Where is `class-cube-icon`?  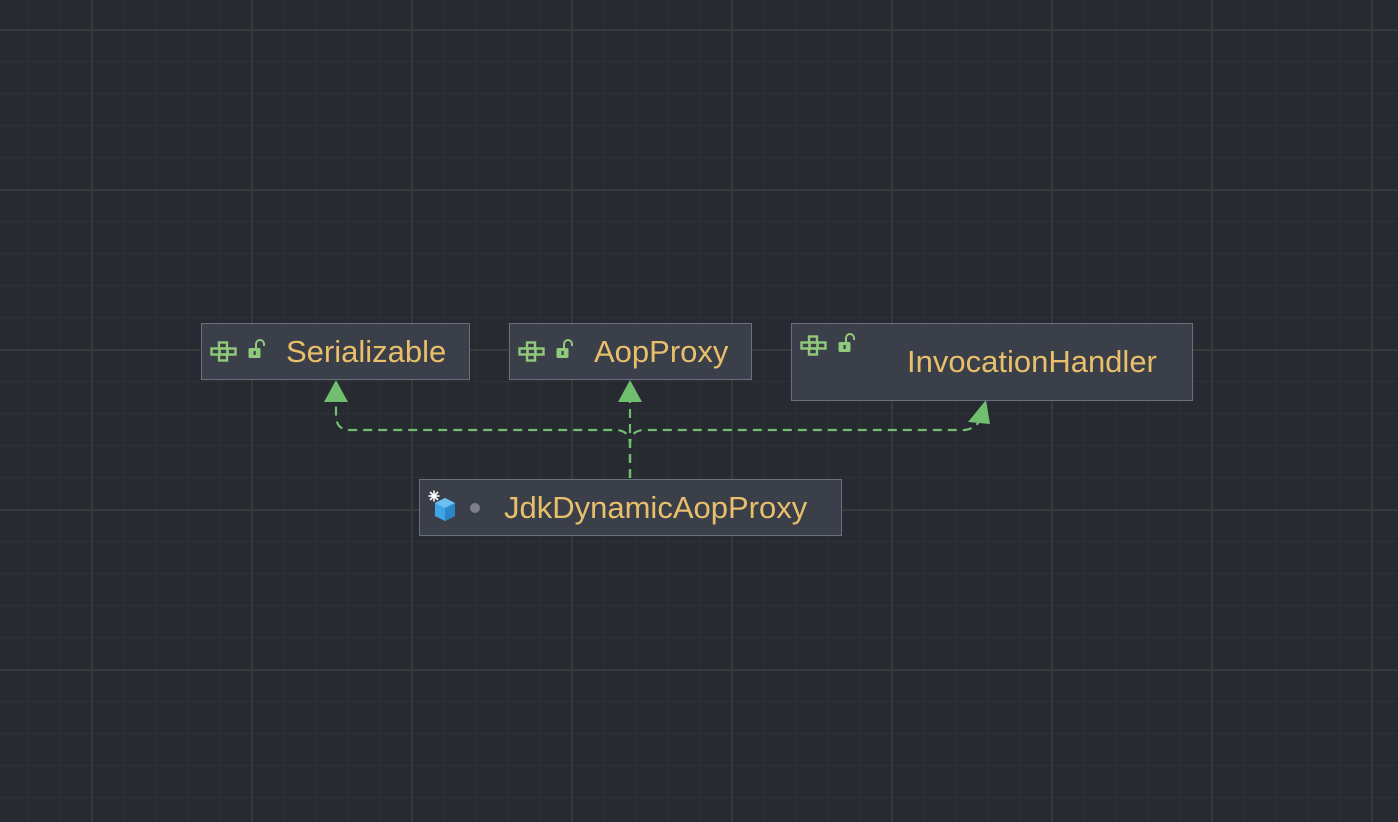
class-cube-icon is located at coordinates (441, 505).